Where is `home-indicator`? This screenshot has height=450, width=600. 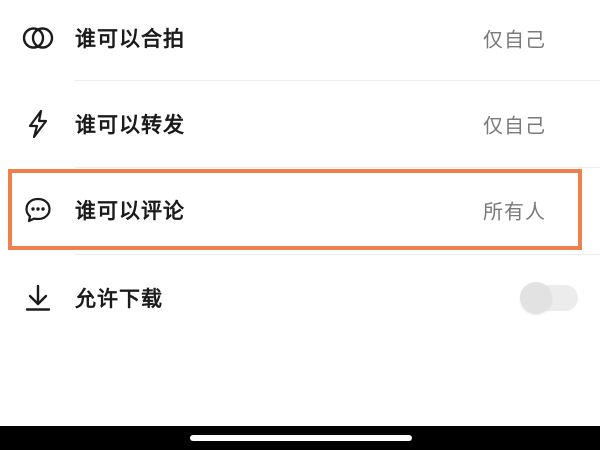
home-indicator is located at coordinates (301, 438).